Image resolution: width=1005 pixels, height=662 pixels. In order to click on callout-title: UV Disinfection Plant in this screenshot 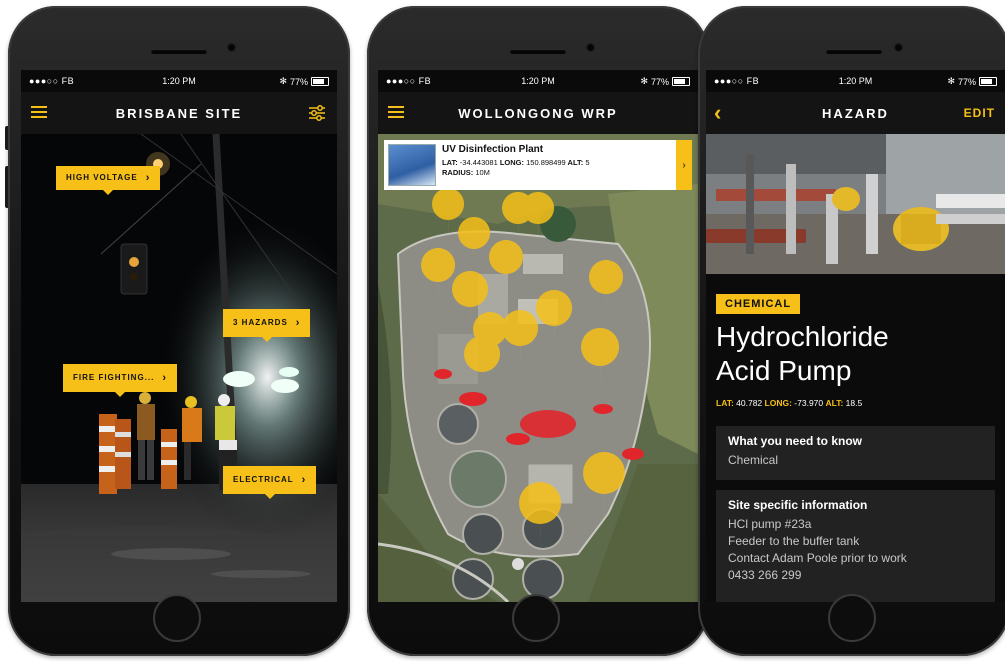, I will do `click(493, 149)`.